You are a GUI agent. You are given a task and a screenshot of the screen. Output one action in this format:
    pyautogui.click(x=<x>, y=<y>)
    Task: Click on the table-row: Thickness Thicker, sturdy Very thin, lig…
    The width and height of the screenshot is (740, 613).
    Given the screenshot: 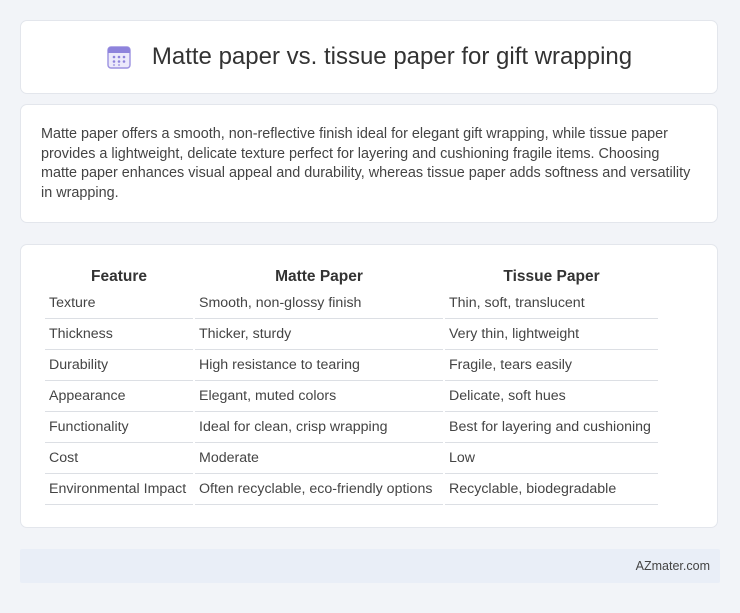 What is the action you would take?
    pyautogui.click(x=351, y=334)
    